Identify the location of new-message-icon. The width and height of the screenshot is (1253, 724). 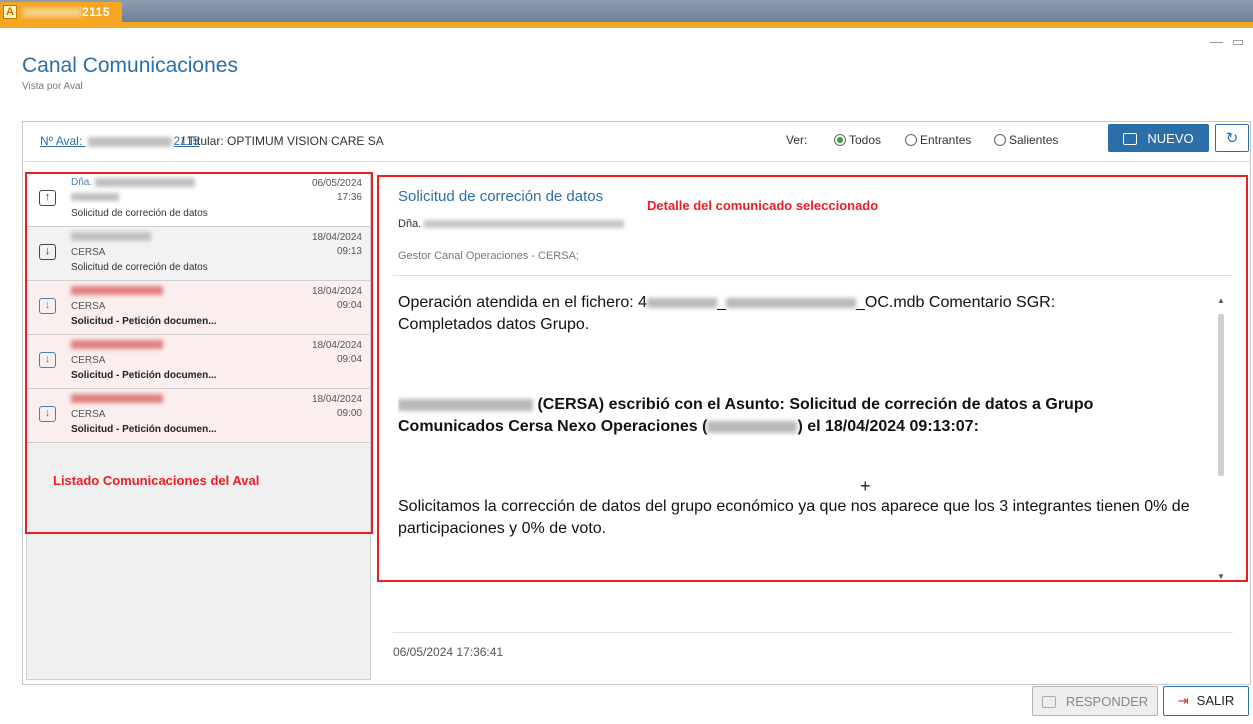
(1130, 138).